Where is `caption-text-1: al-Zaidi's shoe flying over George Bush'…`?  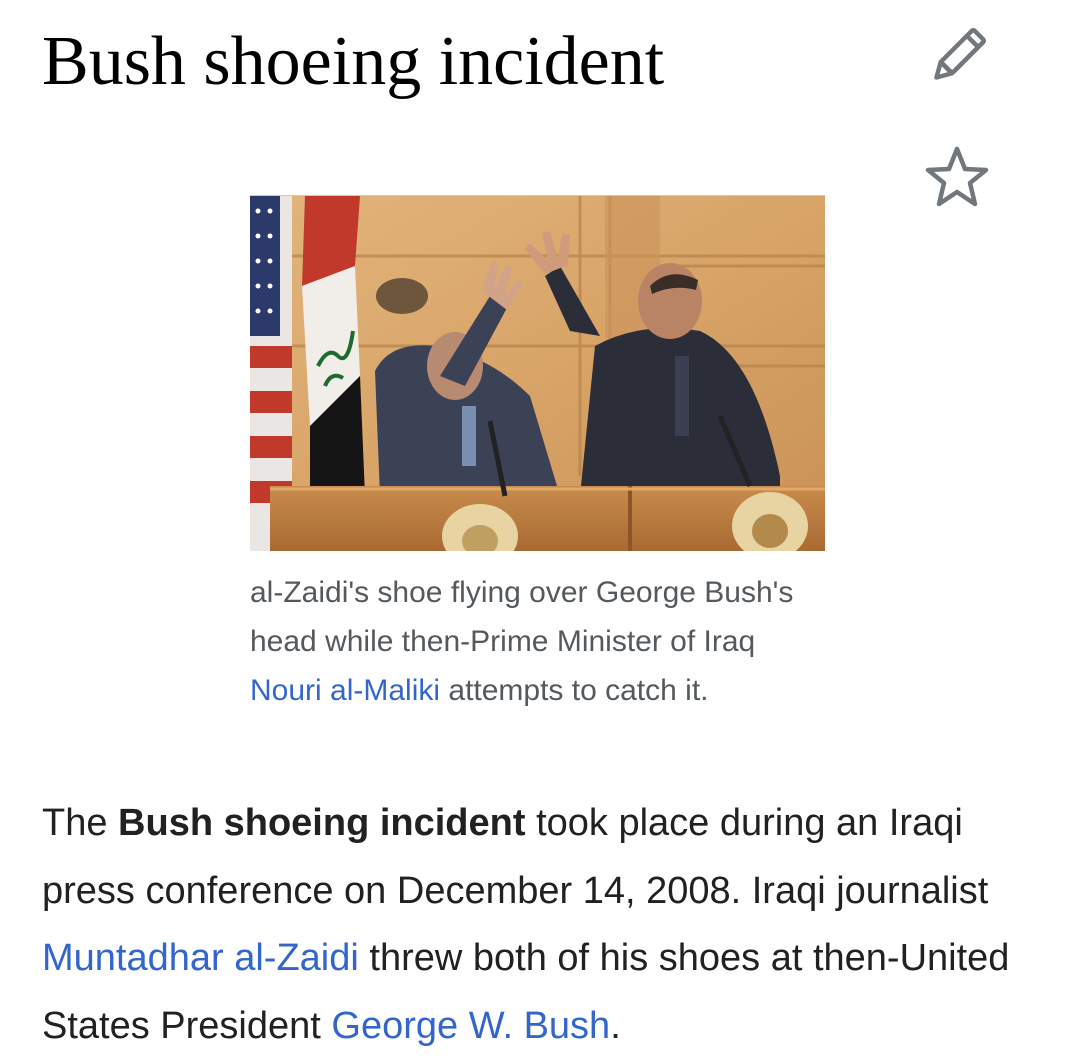
caption-text-1: al-Zaidi's shoe flying over George Bush'… is located at coordinates (522, 617).